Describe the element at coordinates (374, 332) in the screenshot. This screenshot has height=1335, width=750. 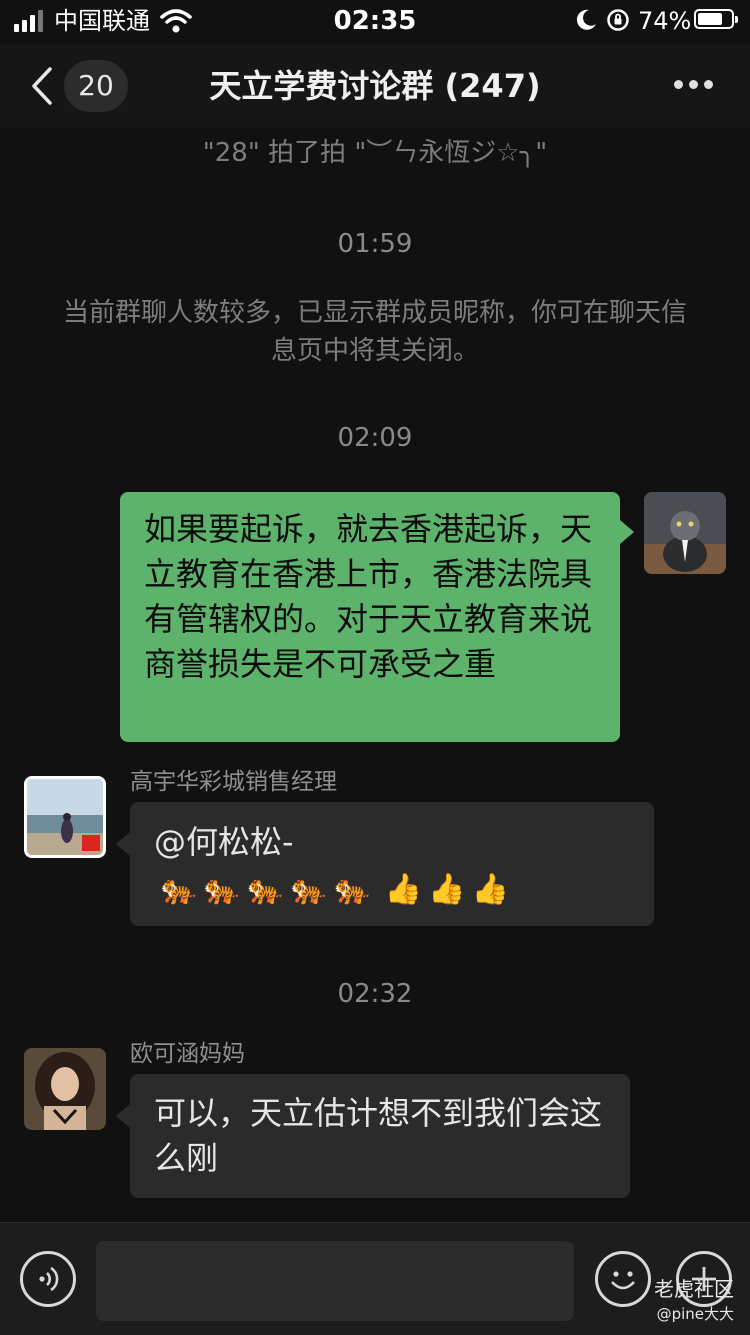
I see `system-notice: 当前群聊人数较多，已显示群成员昵称，你可在聊天信息页中将其关闭。` at that location.